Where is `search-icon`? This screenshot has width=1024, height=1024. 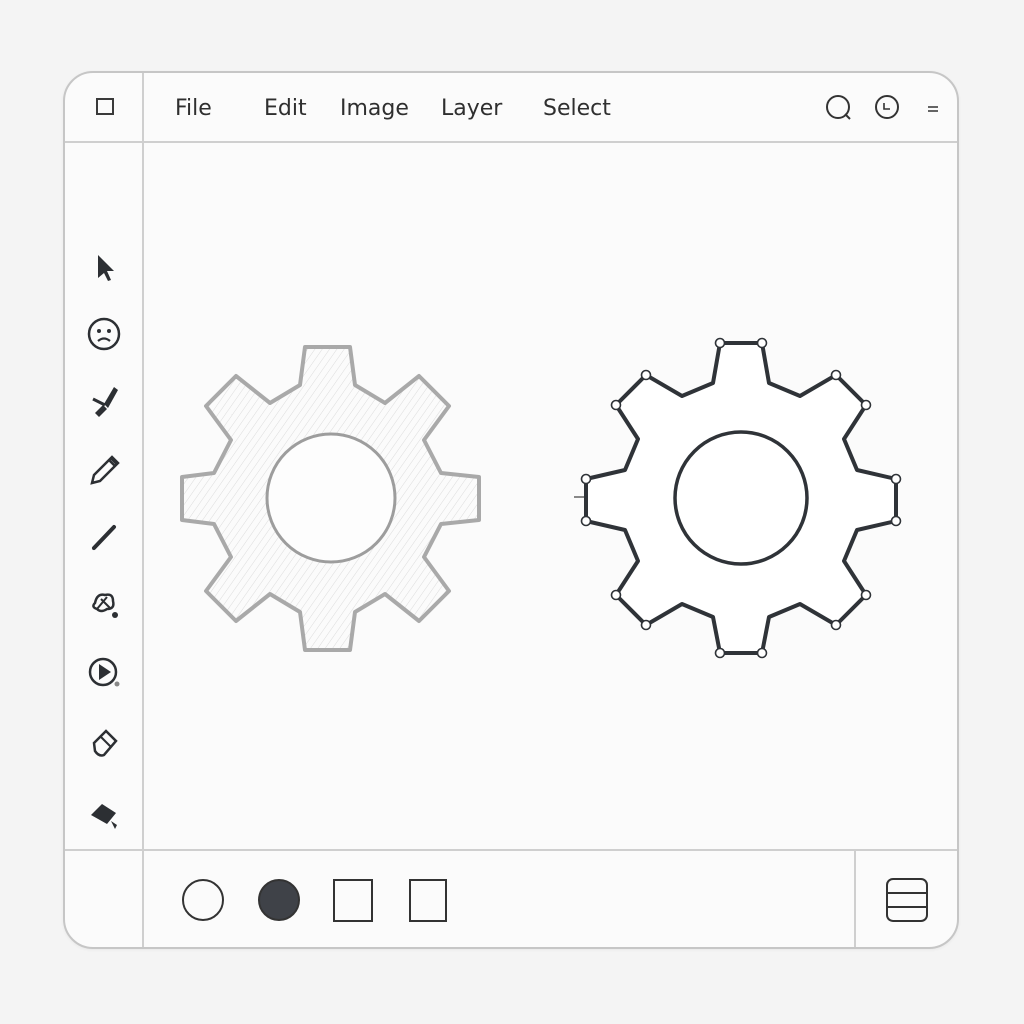
search-icon is located at coordinates (840, 107).